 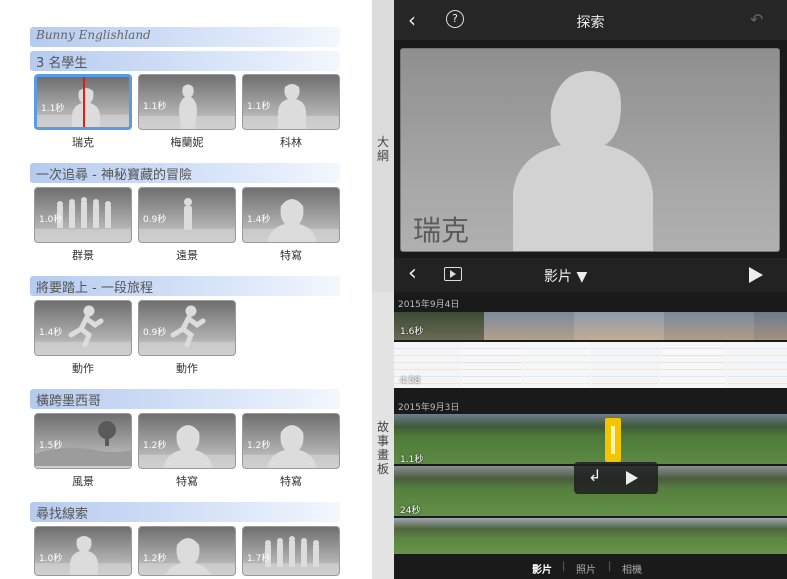 What do you see at coordinates (429, 408) in the screenshot?
I see `date-header: 2015年9月3日` at bounding box center [429, 408].